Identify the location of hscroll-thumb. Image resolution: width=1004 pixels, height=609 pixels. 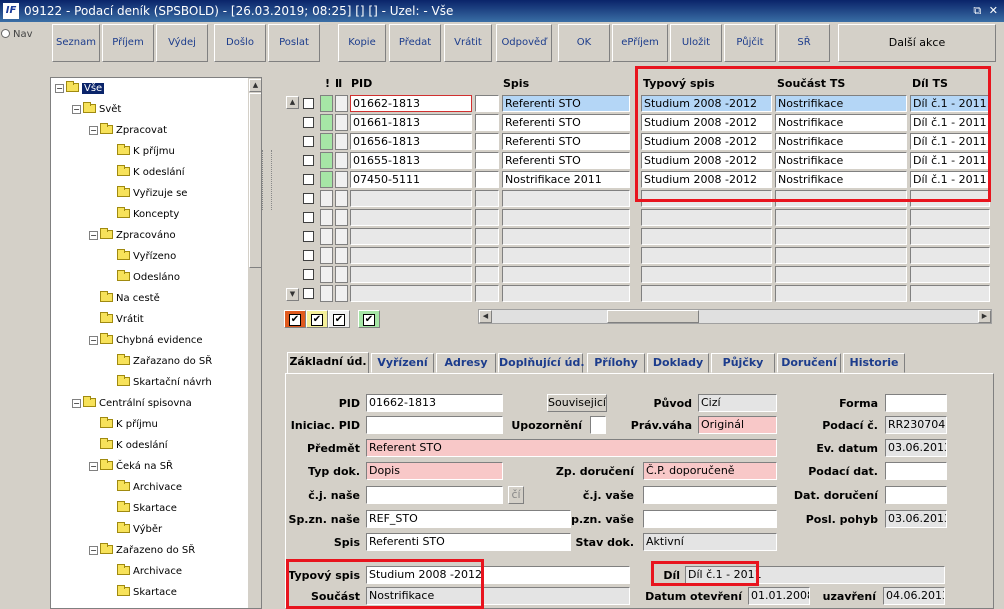
(653, 316).